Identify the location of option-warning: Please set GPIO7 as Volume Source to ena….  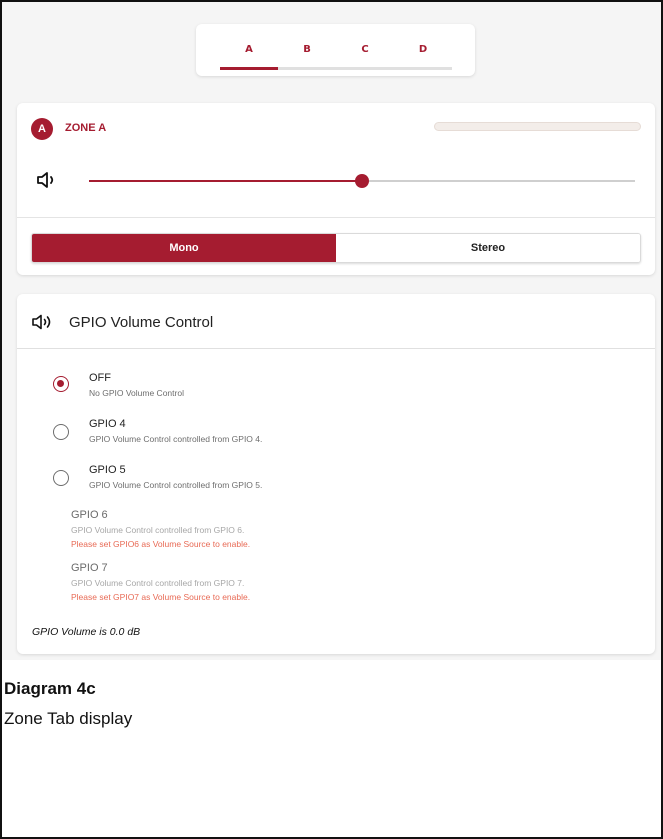
(161, 597).